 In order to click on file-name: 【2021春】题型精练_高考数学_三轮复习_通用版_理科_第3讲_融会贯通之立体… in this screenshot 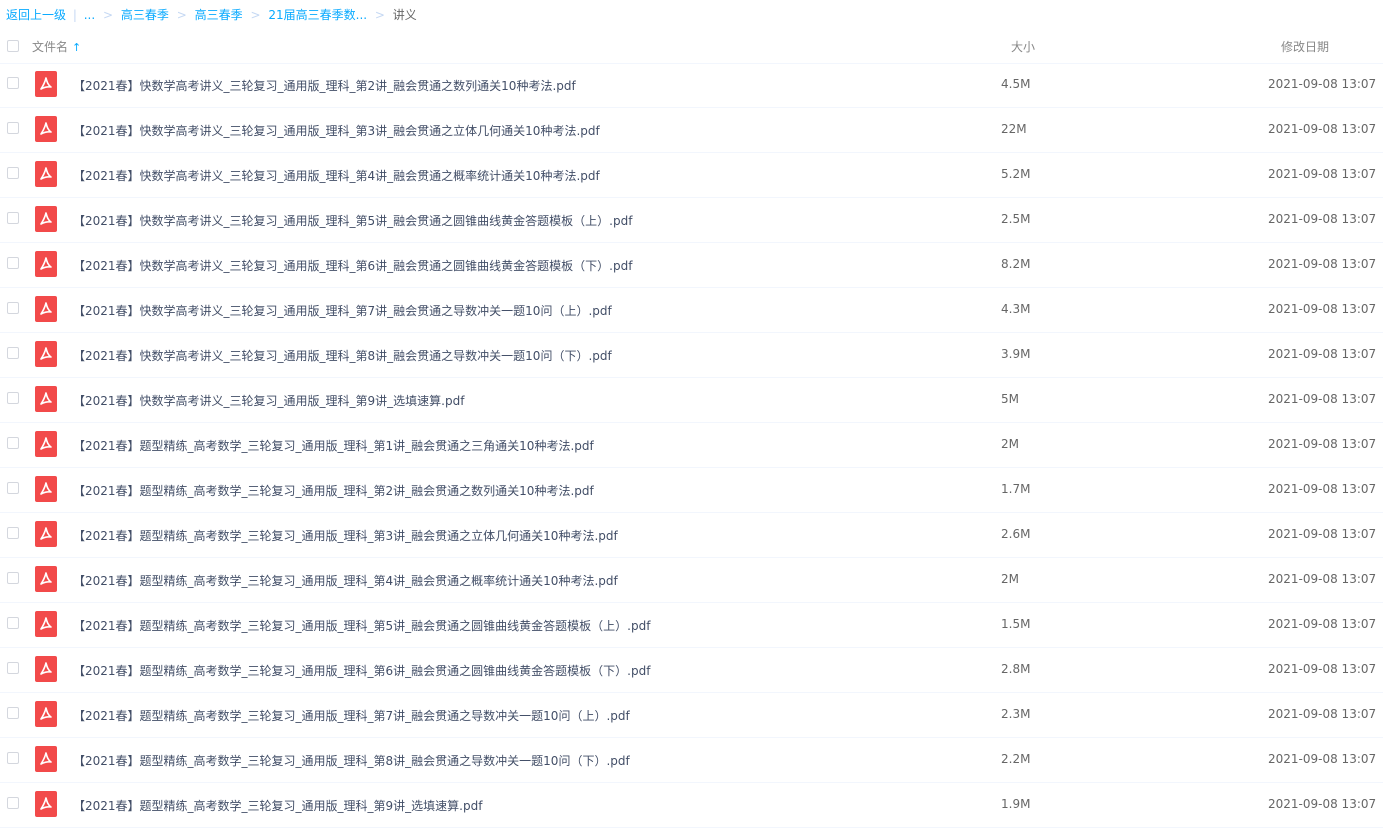, I will do `click(345, 535)`.